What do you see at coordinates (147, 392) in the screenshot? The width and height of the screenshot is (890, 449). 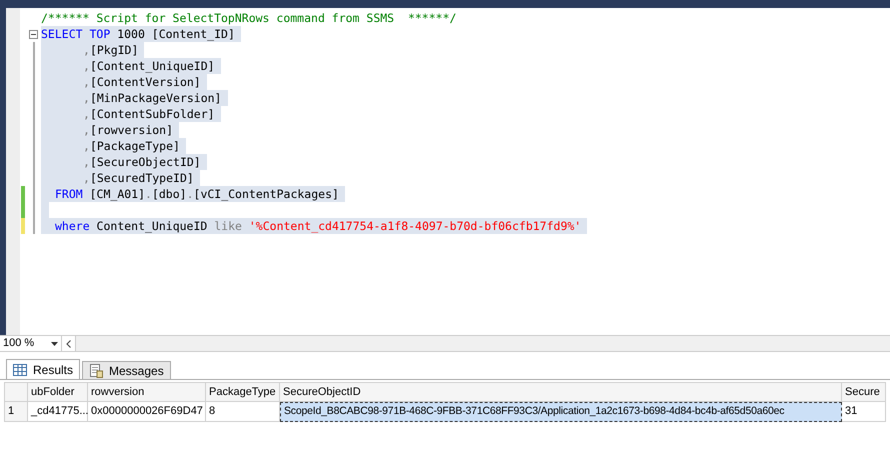 I see `column-header: rowversion` at bounding box center [147, 392].